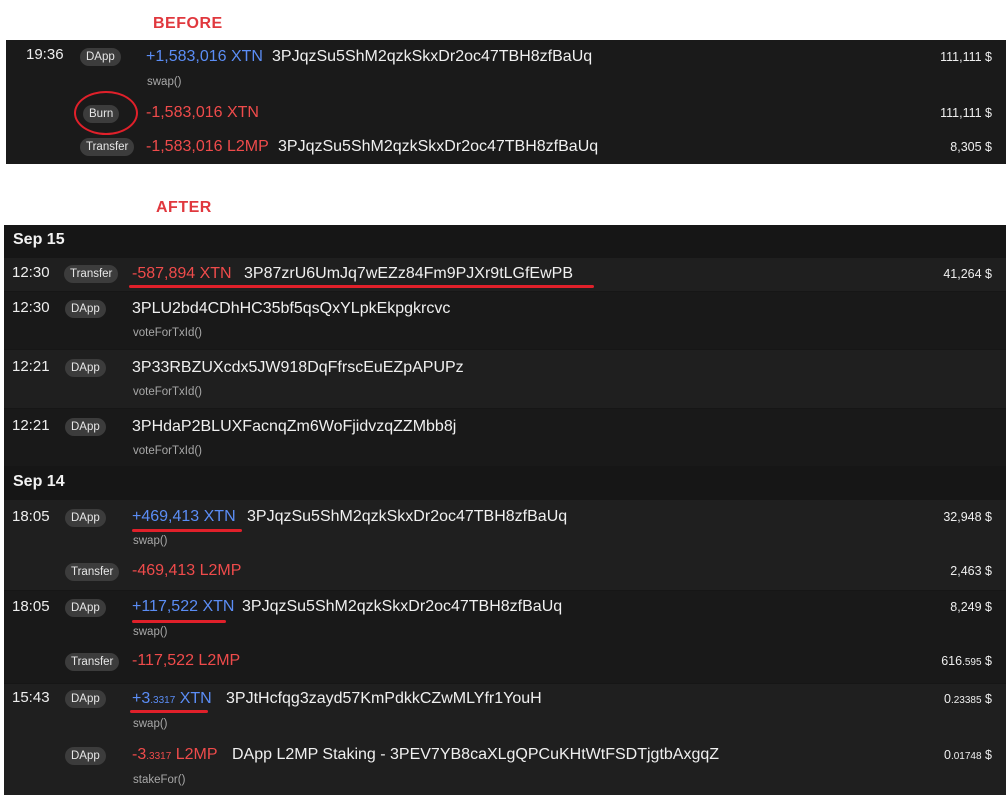 The height and width of the screenshot is (795, 1006). I want to click on tx-address-link: 3PJtHcfqg3zayd57KmPdkkCZwMLYfr1YouH, so click(384, 699).